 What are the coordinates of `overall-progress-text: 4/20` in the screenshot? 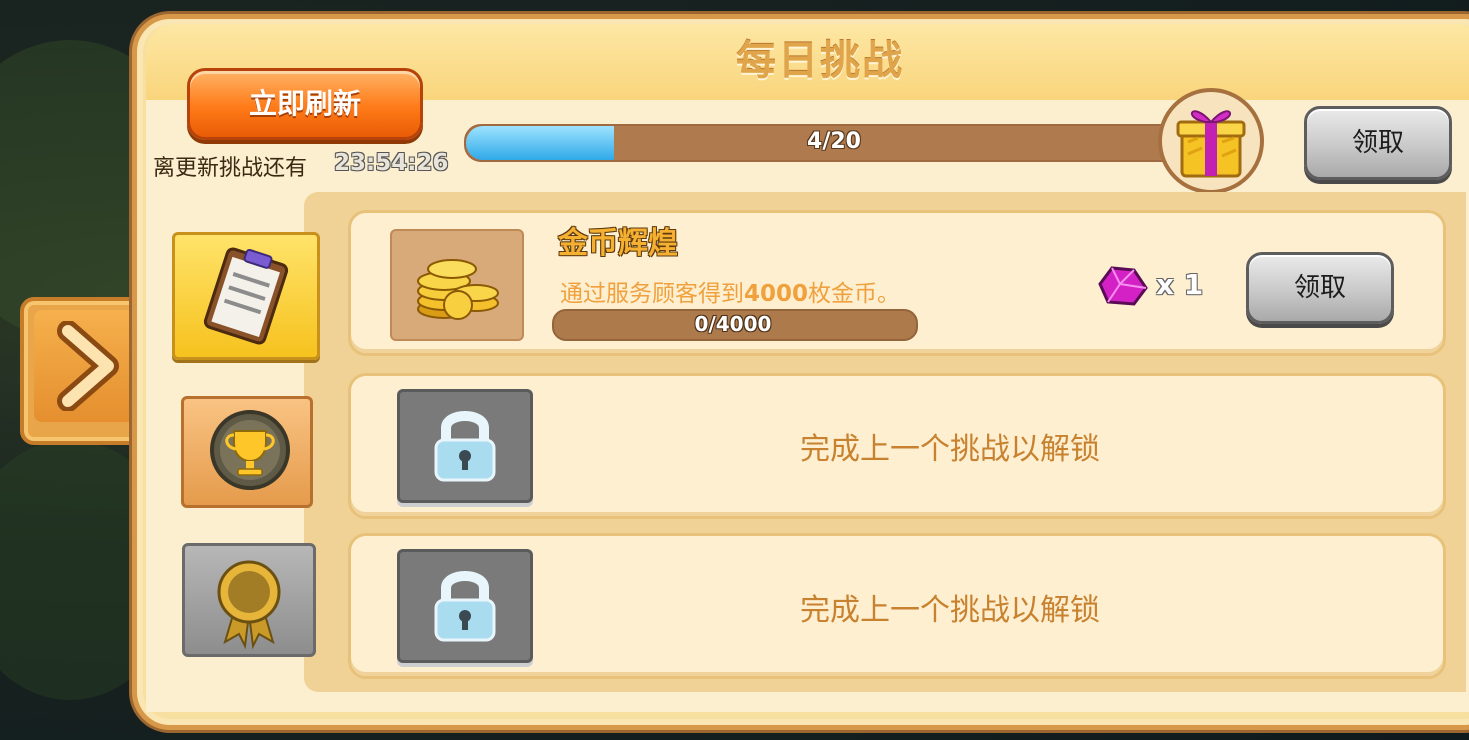 It's located at (834, 141).